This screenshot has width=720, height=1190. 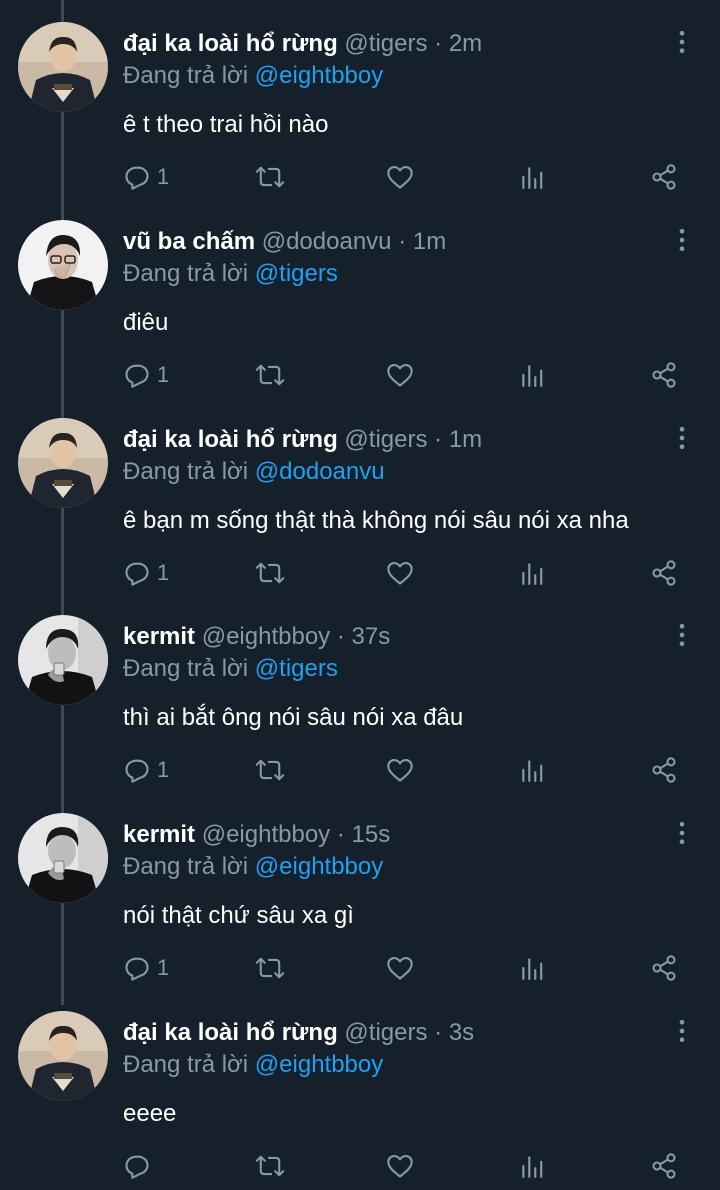 I want to click on action-bar, so click(x=360, y=1166).